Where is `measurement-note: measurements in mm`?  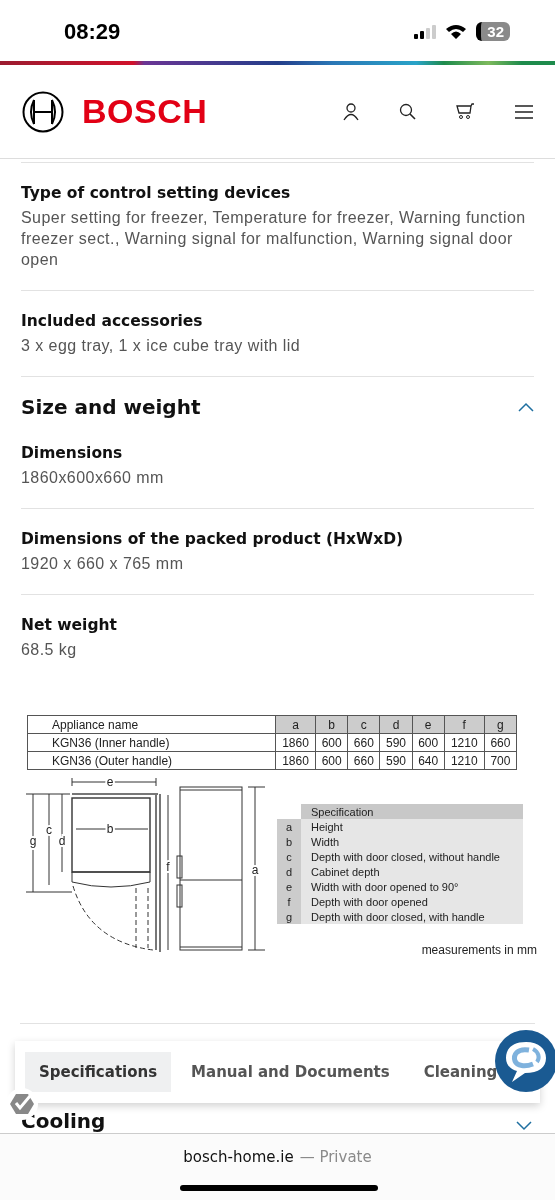
measurement-note: measurements in mm is located at coordinates (478, 950).